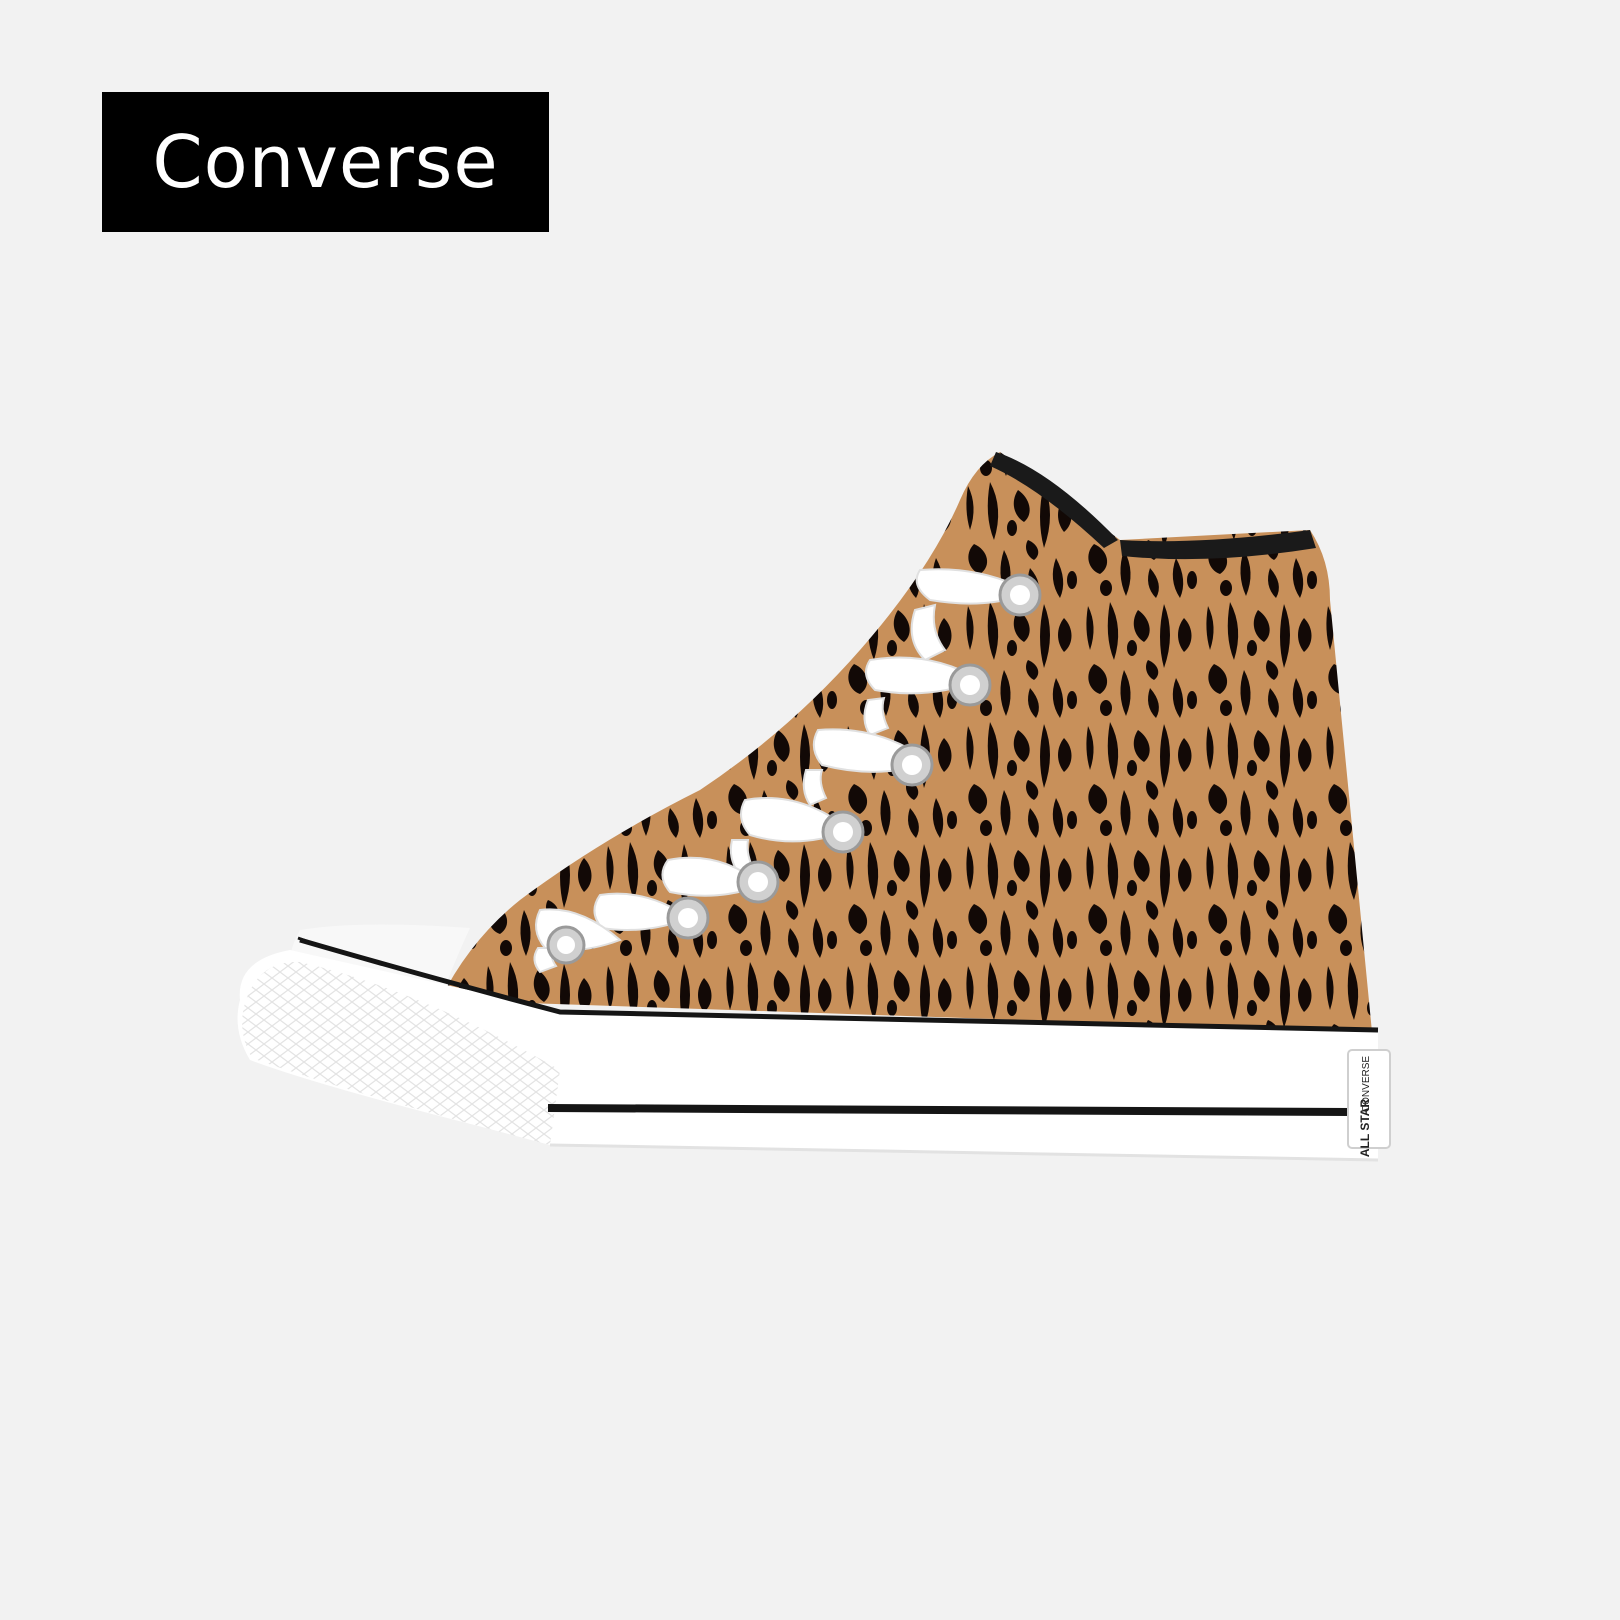  I want to click on foxing-mid-stripe, so click(949, 1110).